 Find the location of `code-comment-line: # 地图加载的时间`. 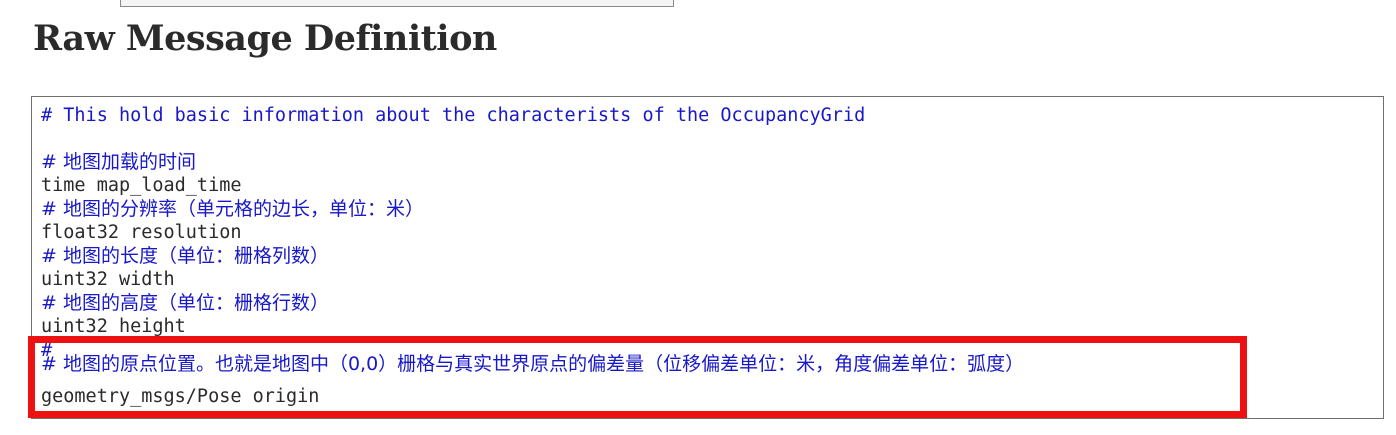

code-comment-line: # 地图加载的时间 is located at coordinates (118, 162).